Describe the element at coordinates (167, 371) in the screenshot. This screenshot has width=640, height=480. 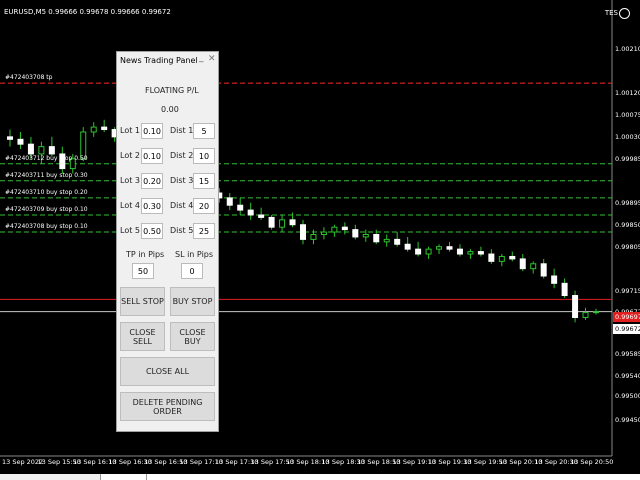
I see `close-all-button: CLOSE ALL` at that location.